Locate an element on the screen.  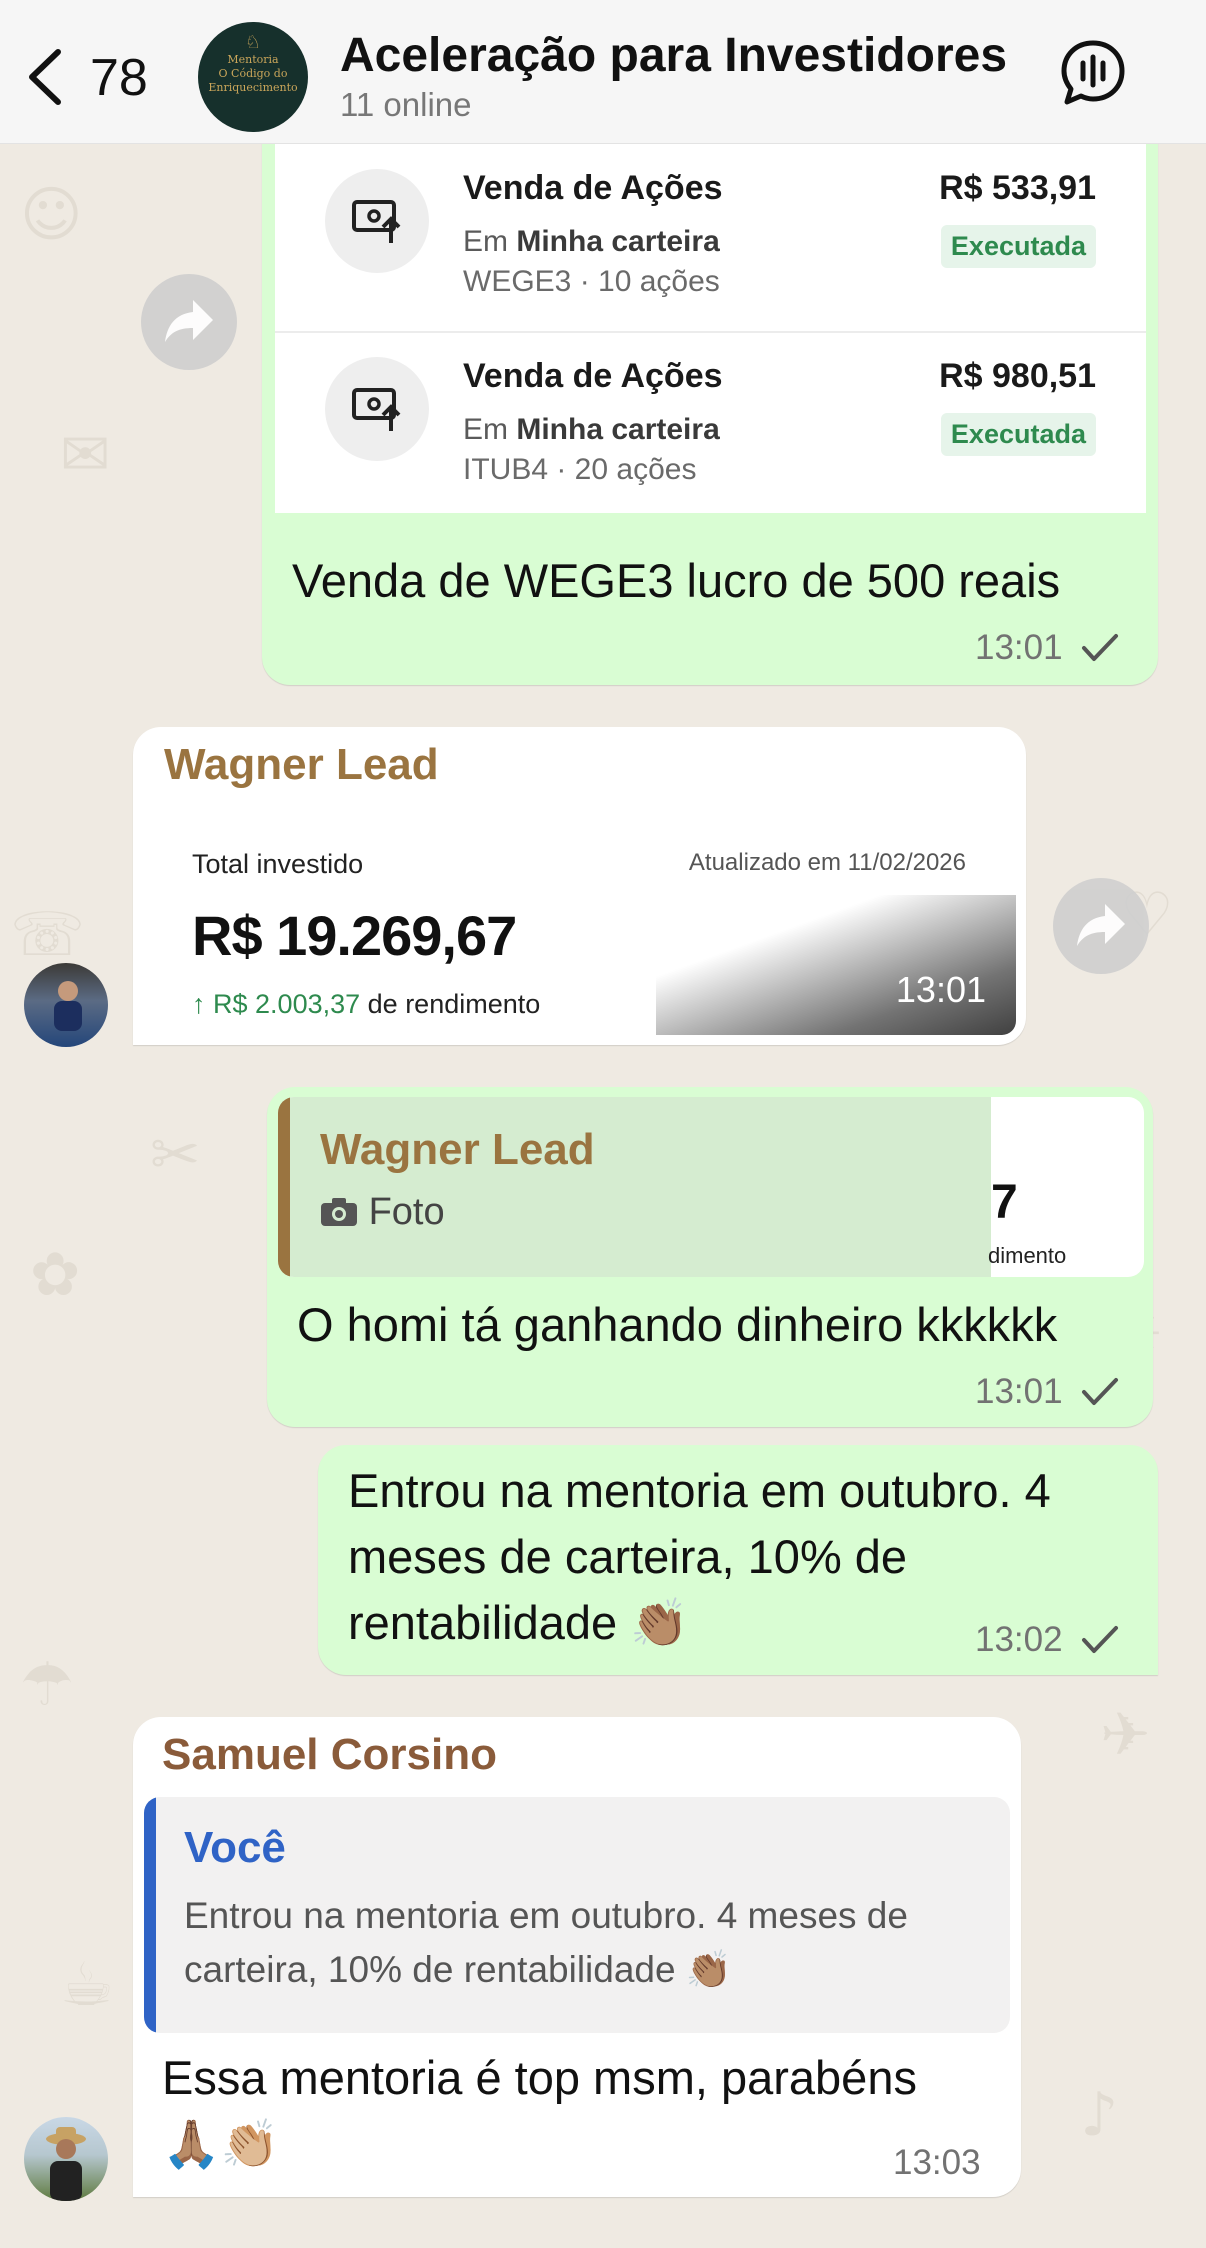
group-title: Aceleração para Investidores is located at coordinates (673, 55).